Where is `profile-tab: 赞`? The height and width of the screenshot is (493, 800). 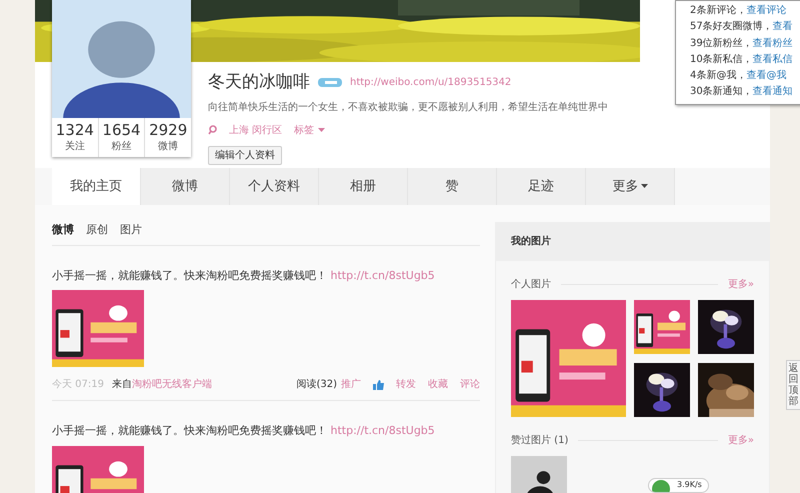 profile-tab: 赞 is located at coordinates (452, 186).